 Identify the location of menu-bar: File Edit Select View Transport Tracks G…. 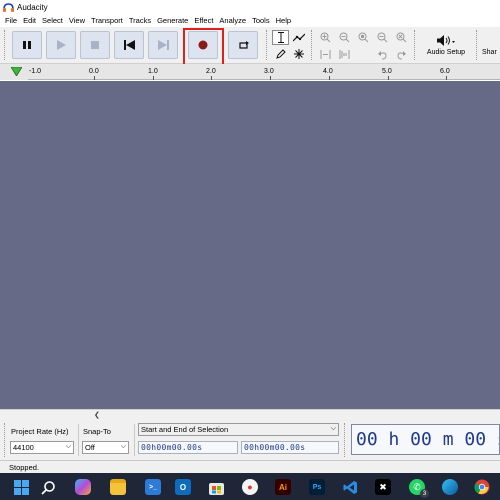
(250, 20).